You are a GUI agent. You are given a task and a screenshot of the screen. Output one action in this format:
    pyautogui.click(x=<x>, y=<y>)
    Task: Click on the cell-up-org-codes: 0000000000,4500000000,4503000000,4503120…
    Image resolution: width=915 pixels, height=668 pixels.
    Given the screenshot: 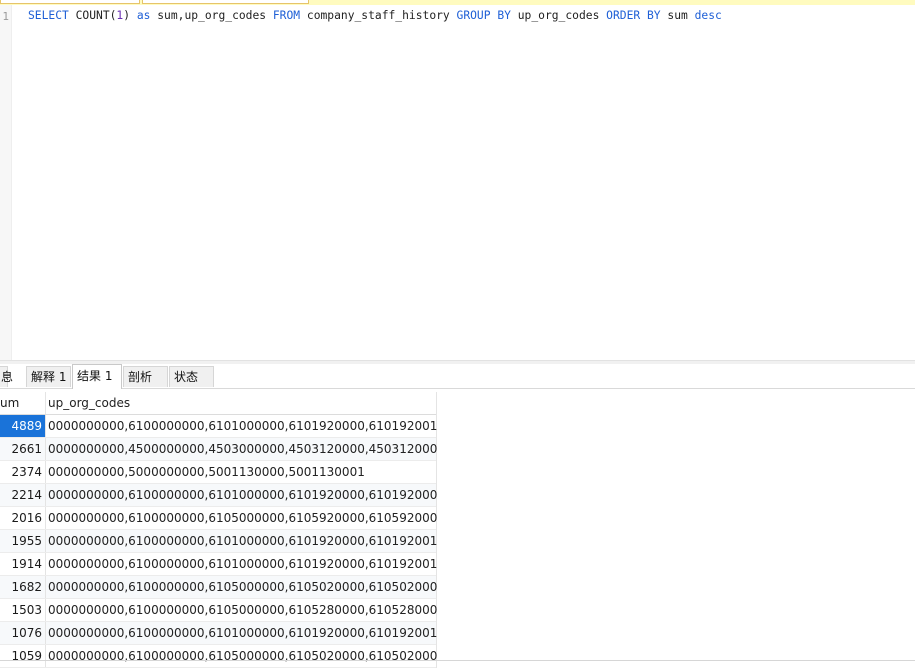 What is the action you would take?
    pyautogui.click(x=242, y=449)
    